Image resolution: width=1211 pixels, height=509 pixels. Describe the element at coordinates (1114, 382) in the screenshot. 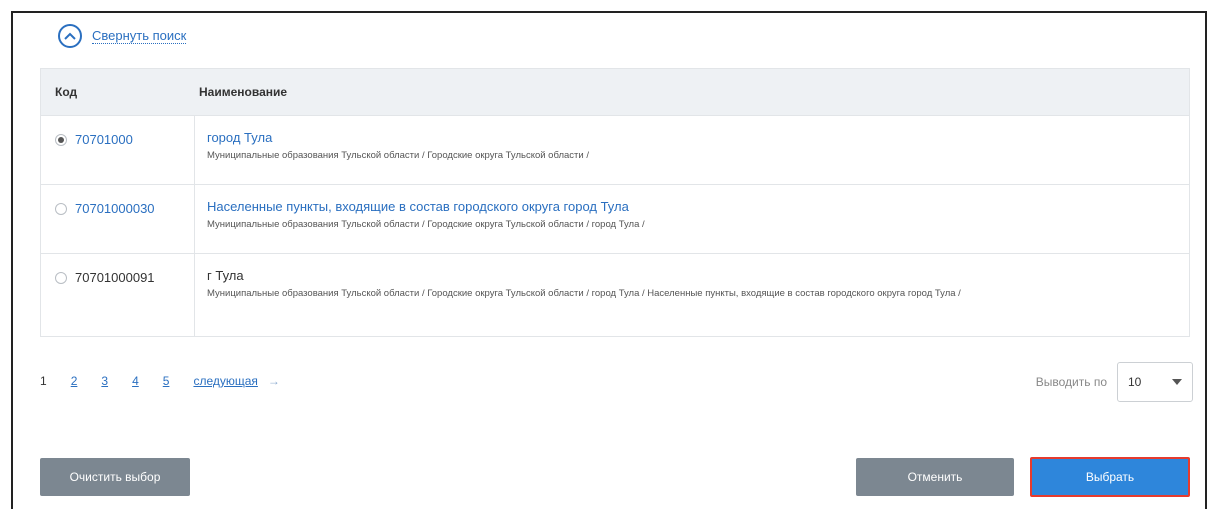

I see `per-page-control: Выводить по 10` at that location.